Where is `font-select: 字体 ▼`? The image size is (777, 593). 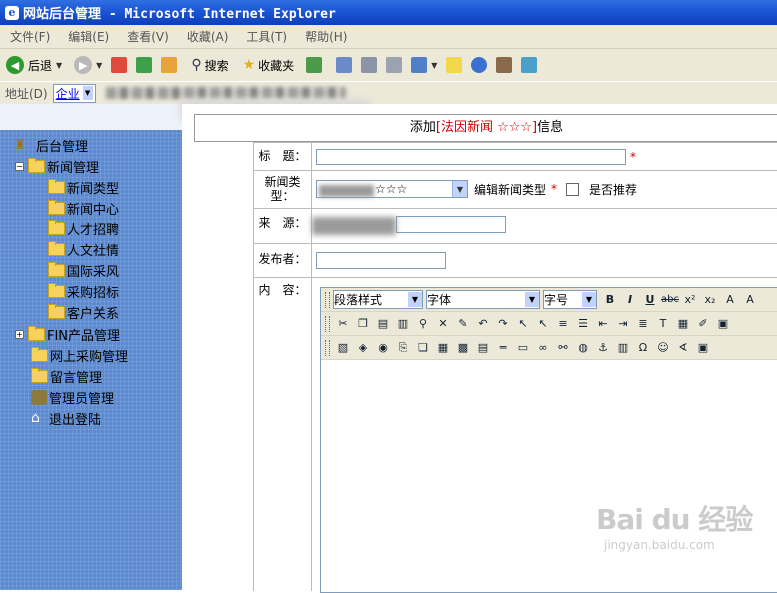
font-select: 字体 ▼ is located at coordinates (483, 299).